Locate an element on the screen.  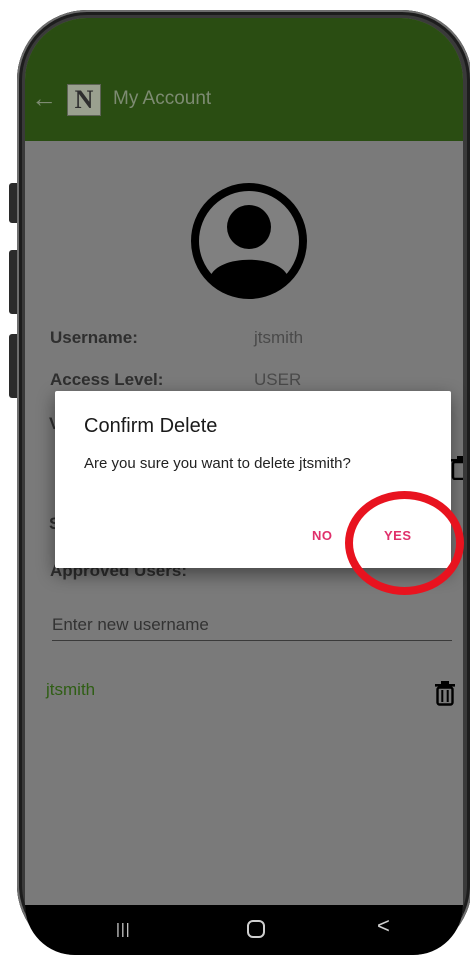
back-arrow-icon: ← is located at coordinates (44, 98).